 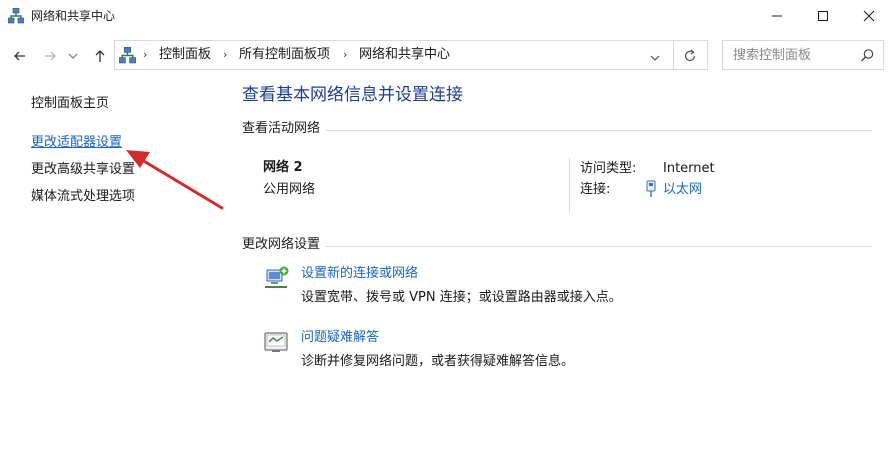 What do you see at coordinates (651, 189) in the screenshot?
I see `ethernet-icon` at bounding box center [651, 189].